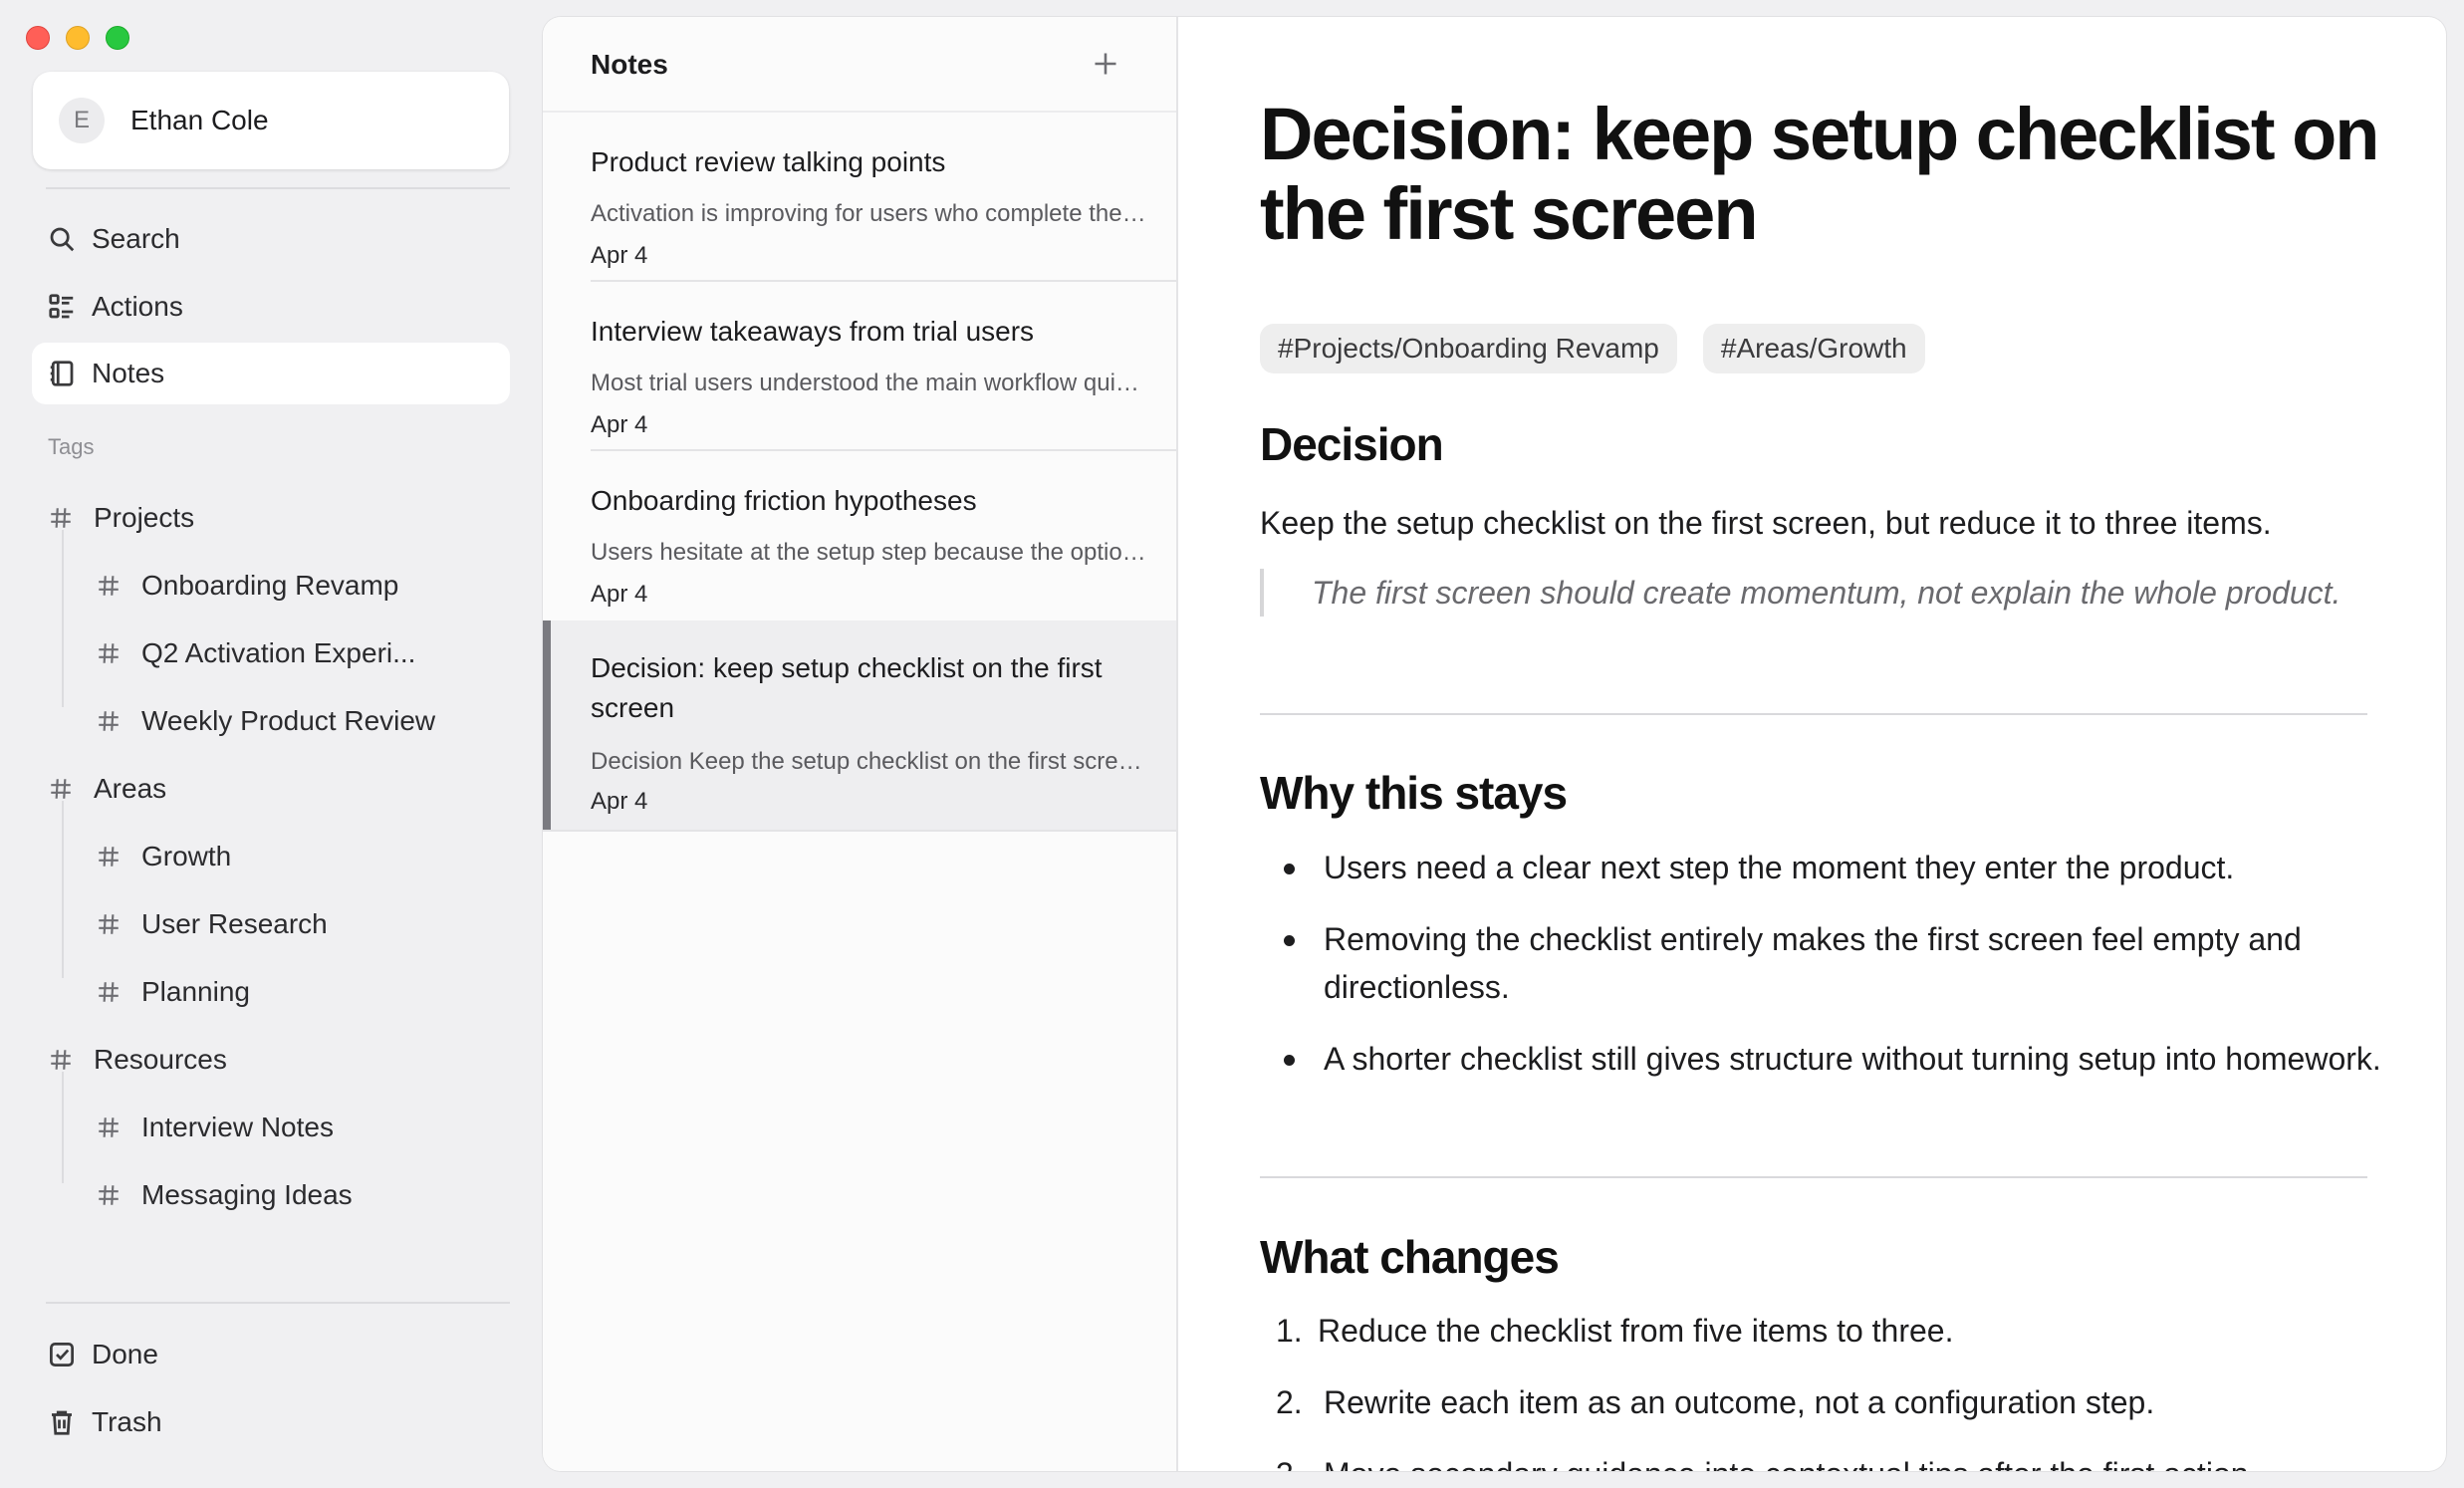 This screenshot has height=1488, width=2464. Describe the element at coordinates (62, 1355) in the screenshot. I see `checkbox-icon` at that location.